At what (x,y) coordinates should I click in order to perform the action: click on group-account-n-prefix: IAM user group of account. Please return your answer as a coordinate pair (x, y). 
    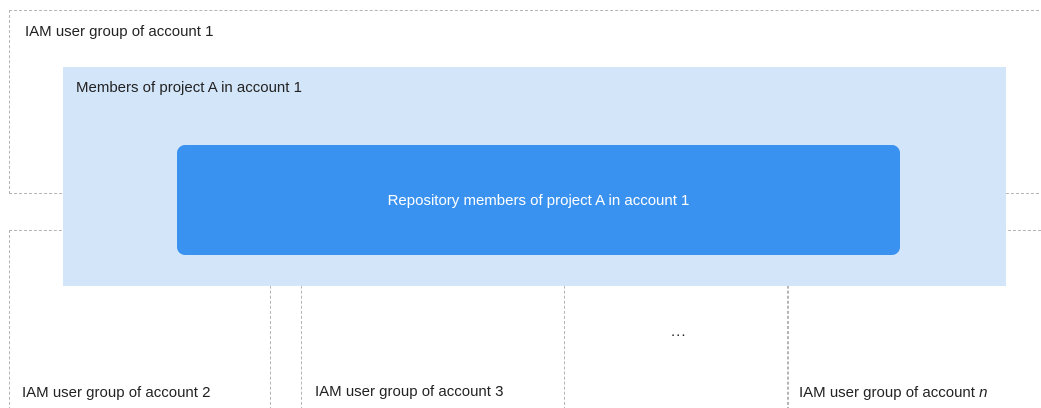
    Looking at the image, I should click on (889, 392).